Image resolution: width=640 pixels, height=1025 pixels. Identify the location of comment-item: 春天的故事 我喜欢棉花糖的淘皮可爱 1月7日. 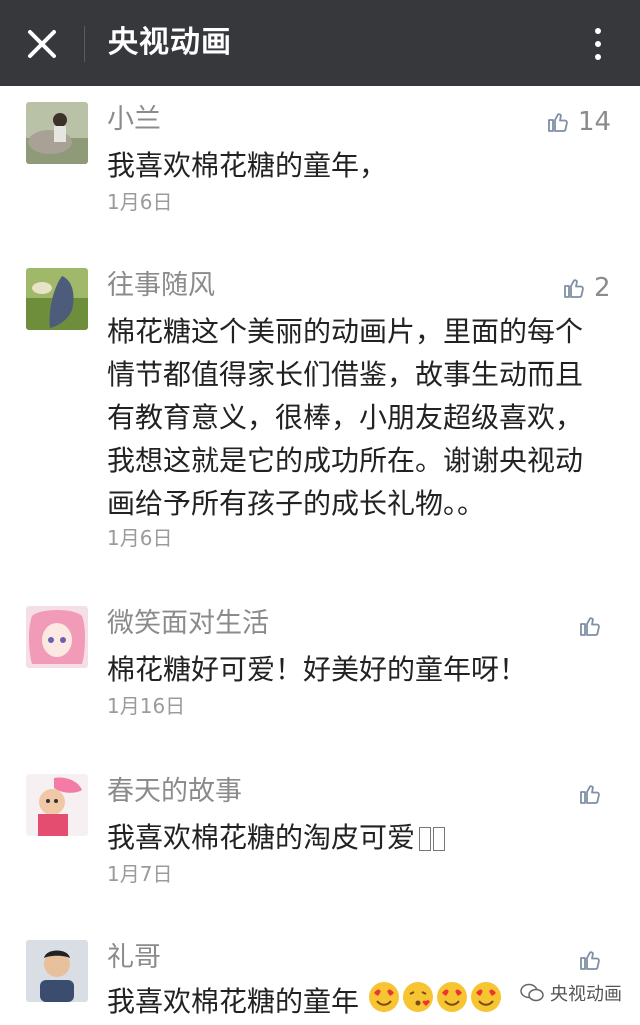
(320, 834).